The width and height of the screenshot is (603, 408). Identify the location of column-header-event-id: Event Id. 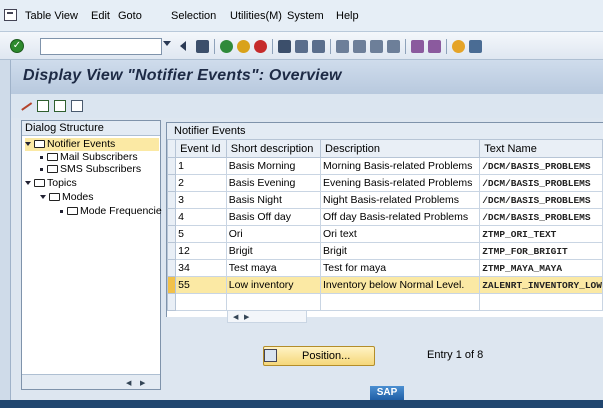
(201, 148).